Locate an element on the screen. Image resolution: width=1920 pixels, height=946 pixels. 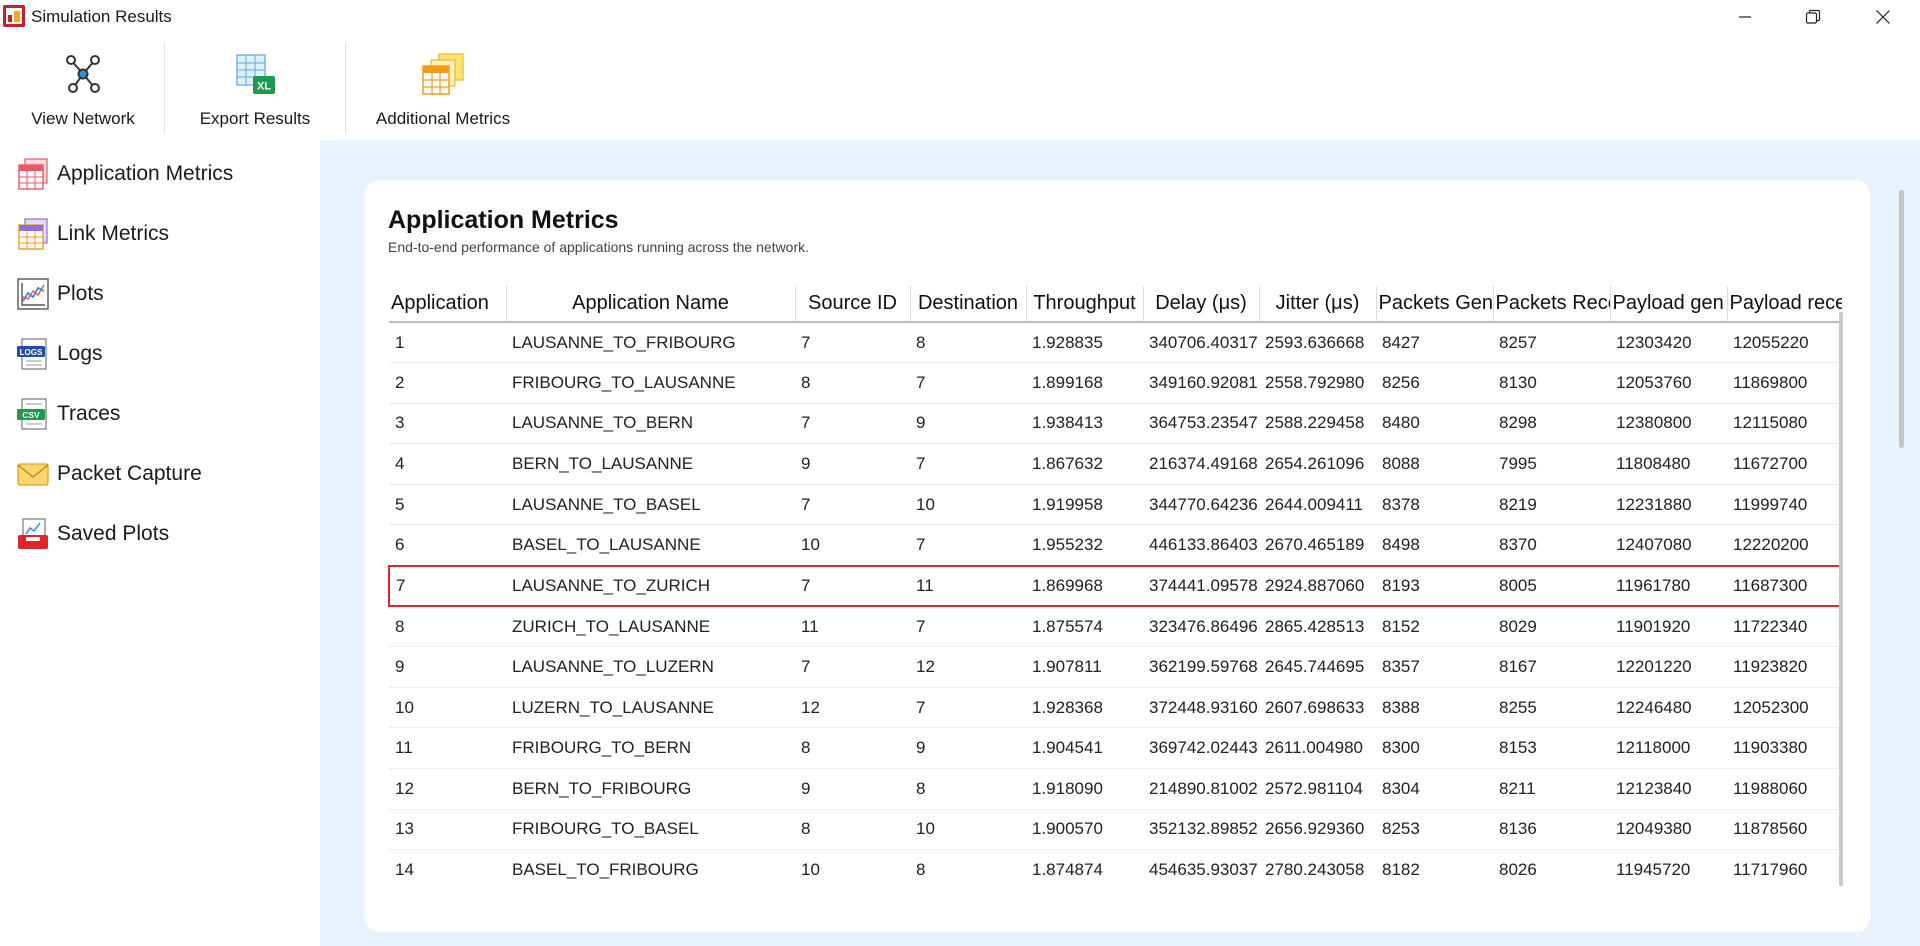
column-header: Throughput is located at coordinates (1085, 304).